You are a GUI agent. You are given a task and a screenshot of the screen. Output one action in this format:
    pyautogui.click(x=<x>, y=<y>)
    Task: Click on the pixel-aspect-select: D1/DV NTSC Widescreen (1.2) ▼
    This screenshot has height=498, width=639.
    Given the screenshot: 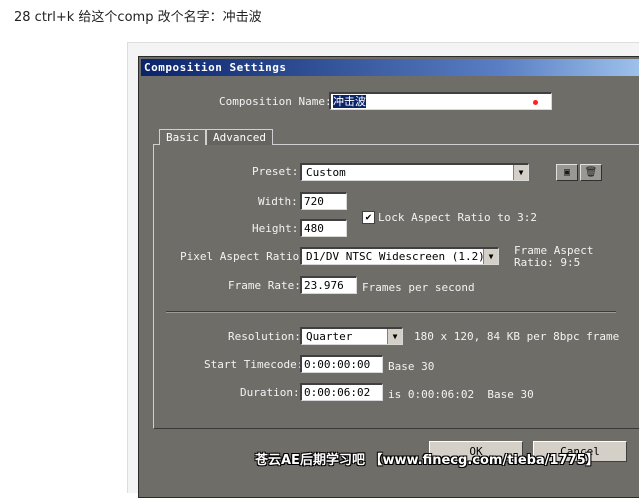 What is the action you would take?
    pyautogui.click(x=399, y=256)
    